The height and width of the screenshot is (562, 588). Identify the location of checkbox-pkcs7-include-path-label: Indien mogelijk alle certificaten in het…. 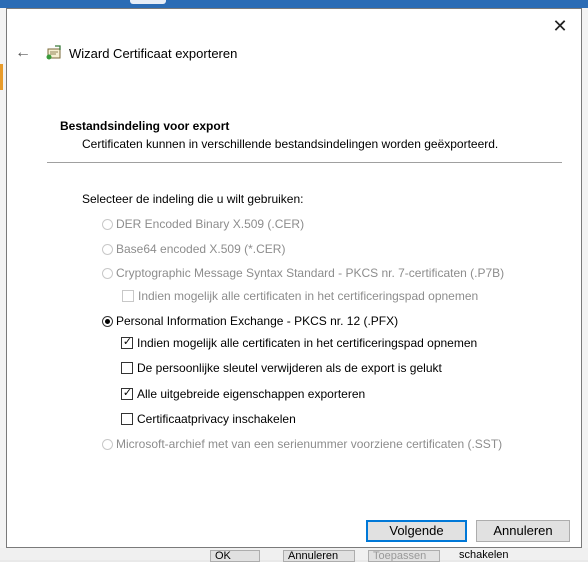
(308, 296).